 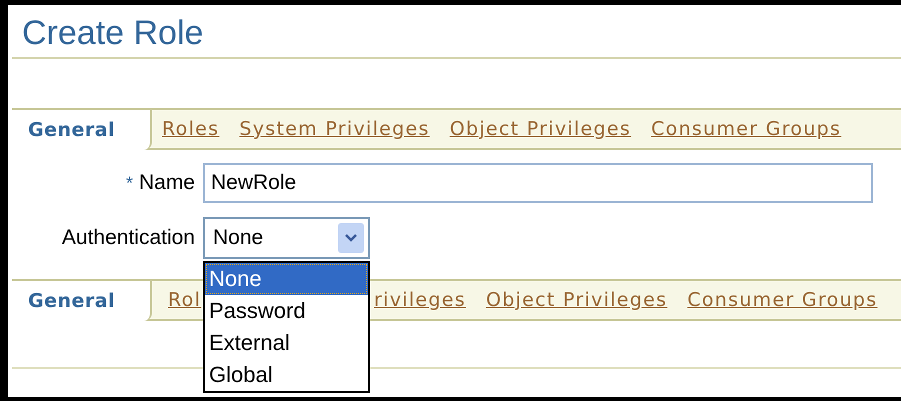 I want to click on dropdown-option: Password, so click(x=286, y=311).